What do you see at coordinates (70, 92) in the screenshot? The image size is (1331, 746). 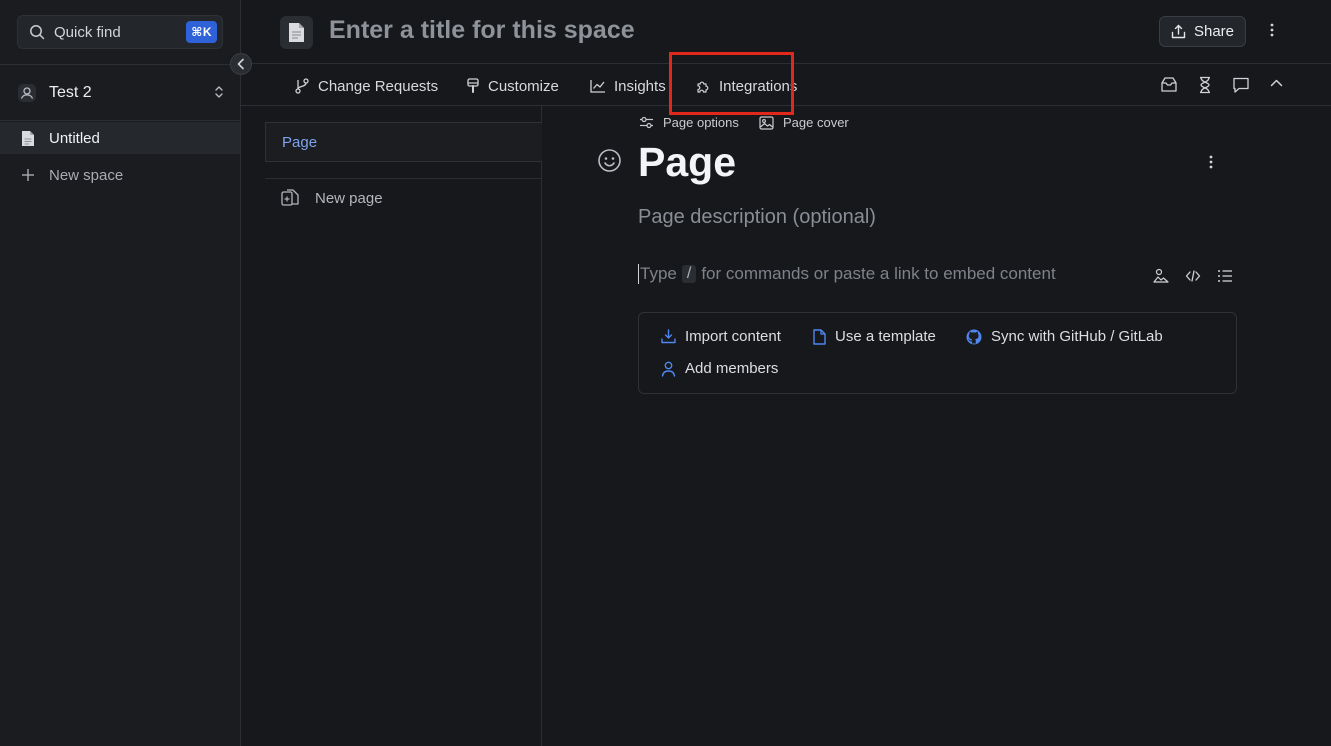 I see `organization-name: Test 2` at bounding box center [70, 92].